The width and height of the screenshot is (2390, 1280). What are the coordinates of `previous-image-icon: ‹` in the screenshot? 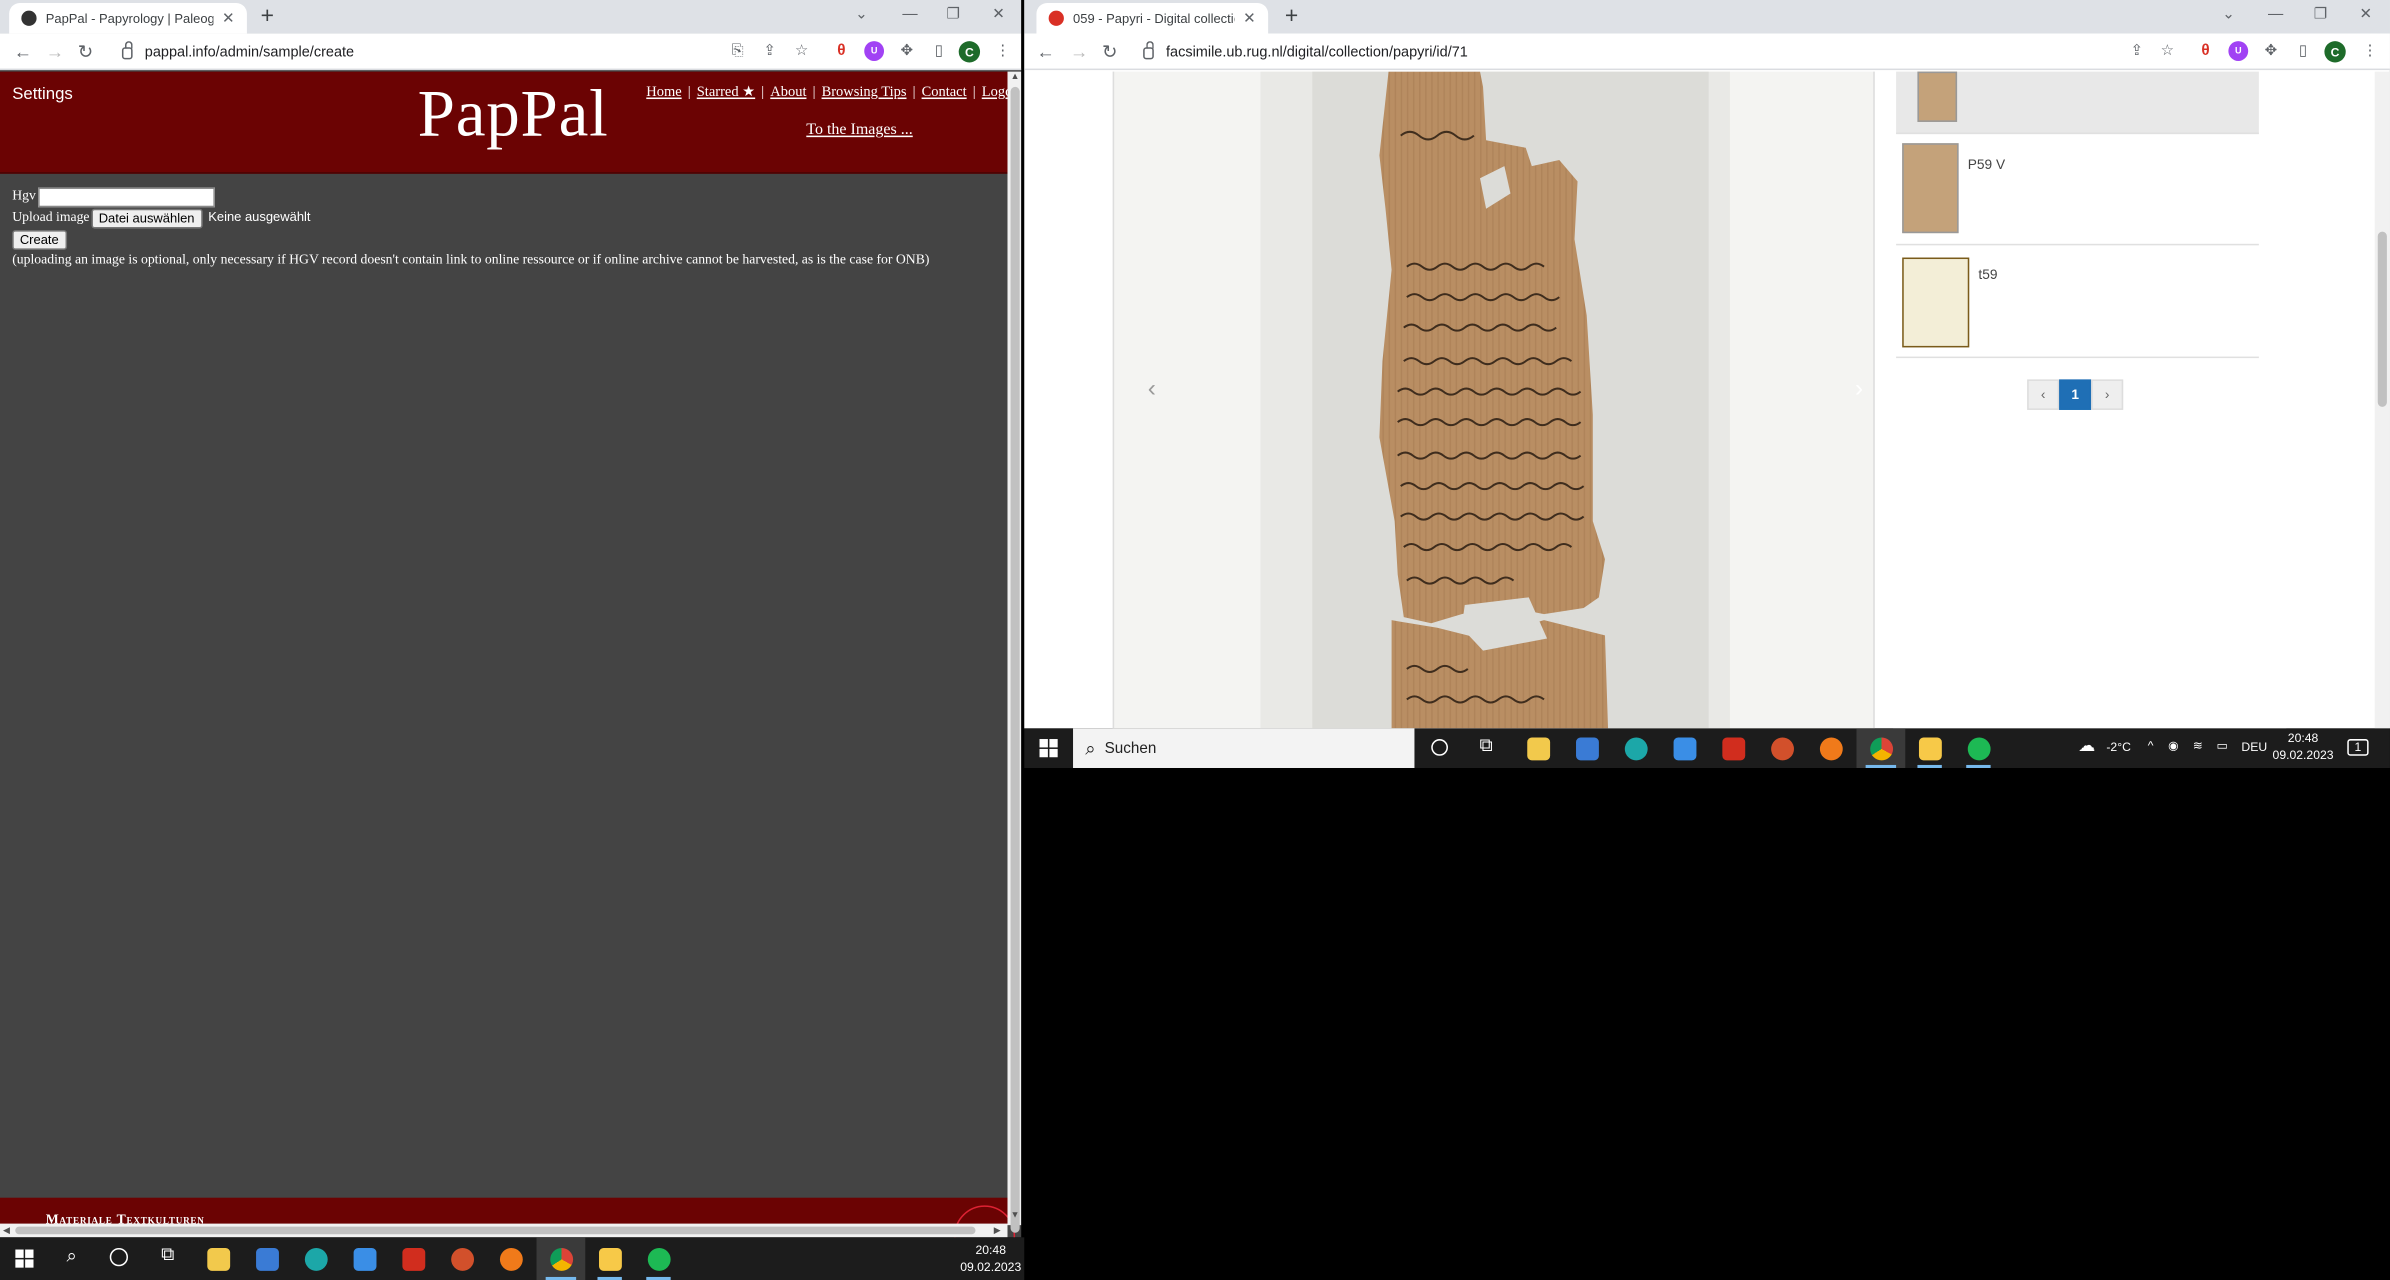 It's located at (1152, 389).